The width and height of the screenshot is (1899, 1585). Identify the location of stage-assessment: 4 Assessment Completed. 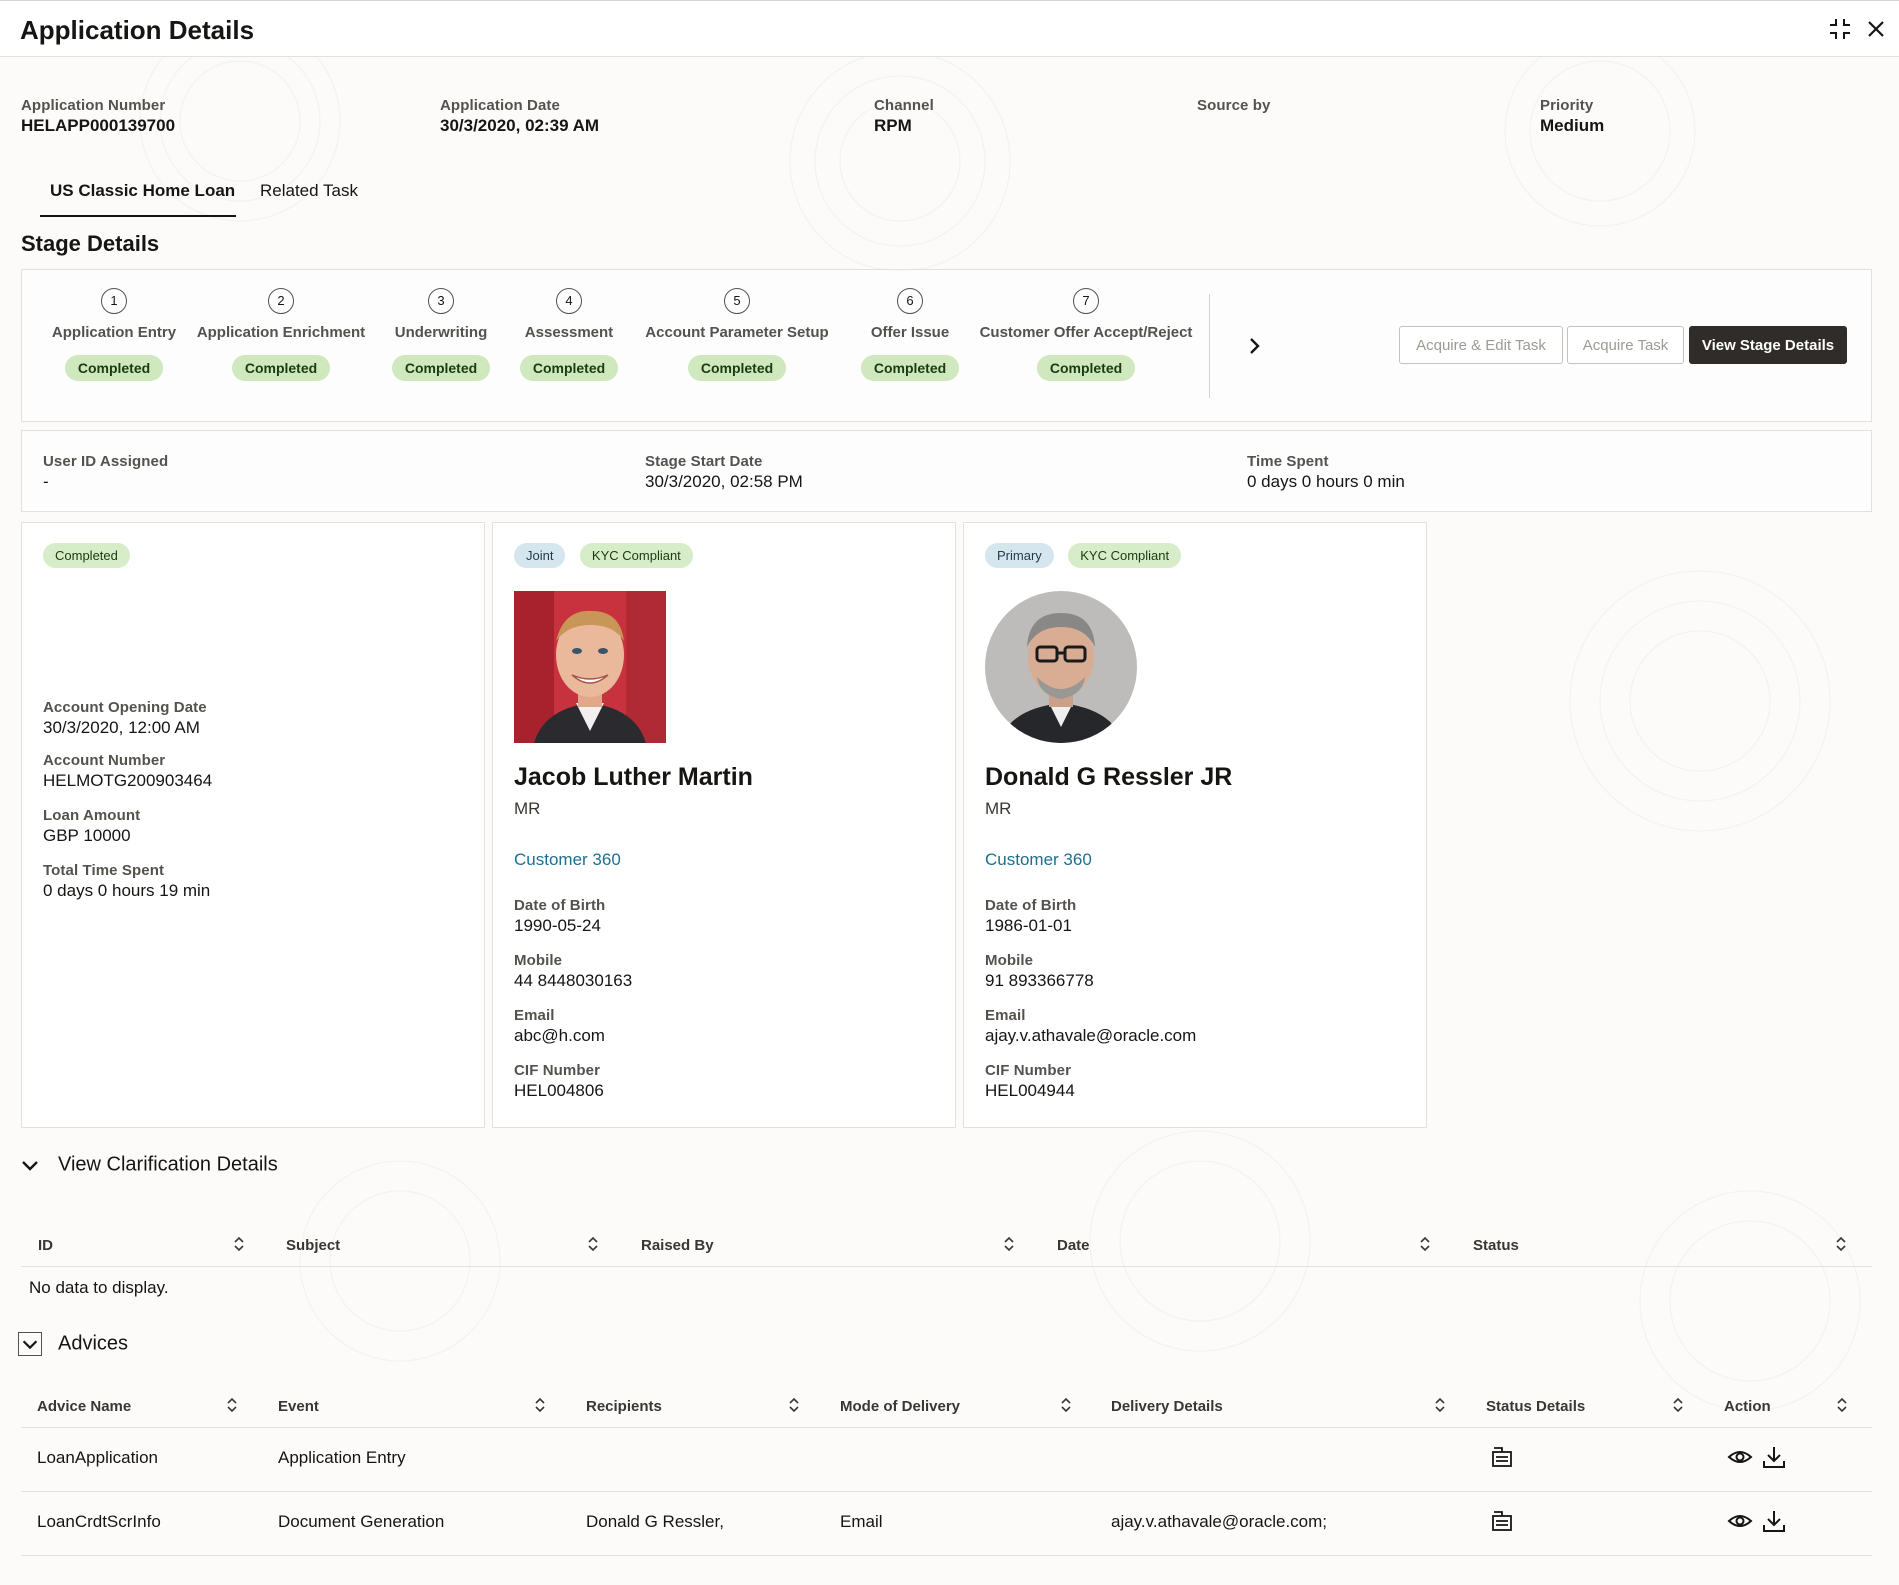
(569, 334).